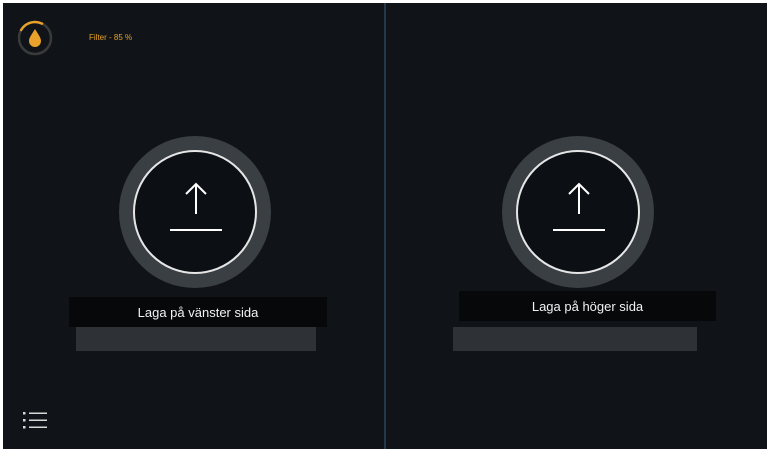 Image resolution: width=769 pixels, height=451 pixels. I want to click on center-divider, so click(385, 226).